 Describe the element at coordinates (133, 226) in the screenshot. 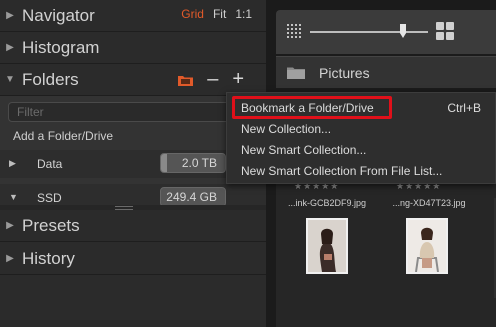

I see `presets-header: ▶ Presets` at that location.